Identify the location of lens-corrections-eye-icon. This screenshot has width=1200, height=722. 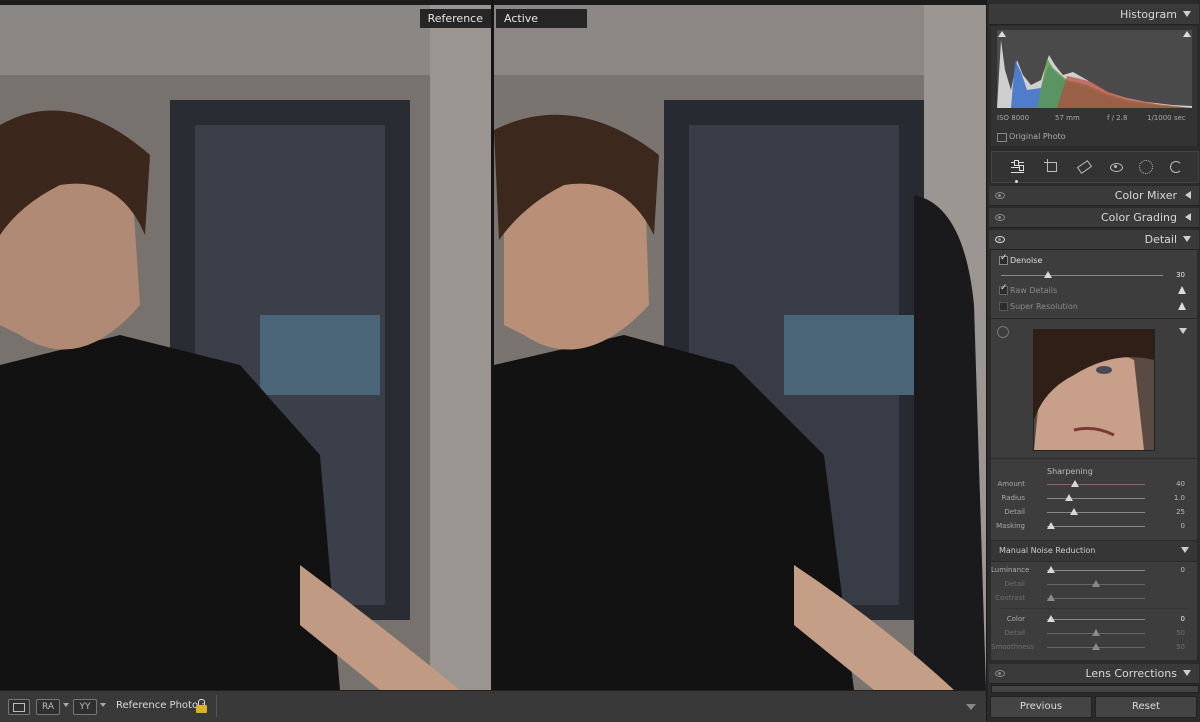
(1000, 673).